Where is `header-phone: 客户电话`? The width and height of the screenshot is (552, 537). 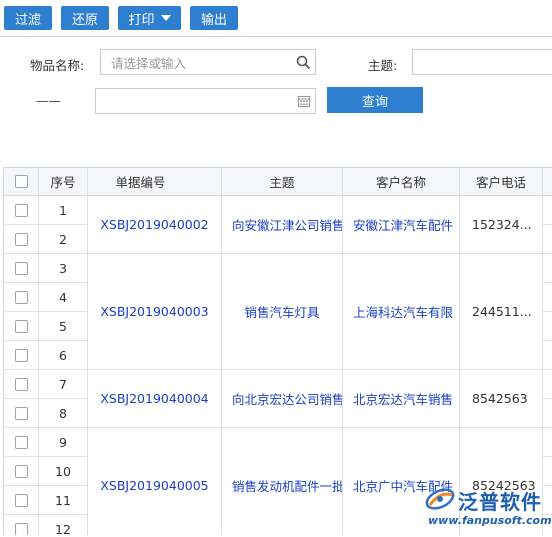 header-phone: 客户电话 is located at coordinates (501, 182).